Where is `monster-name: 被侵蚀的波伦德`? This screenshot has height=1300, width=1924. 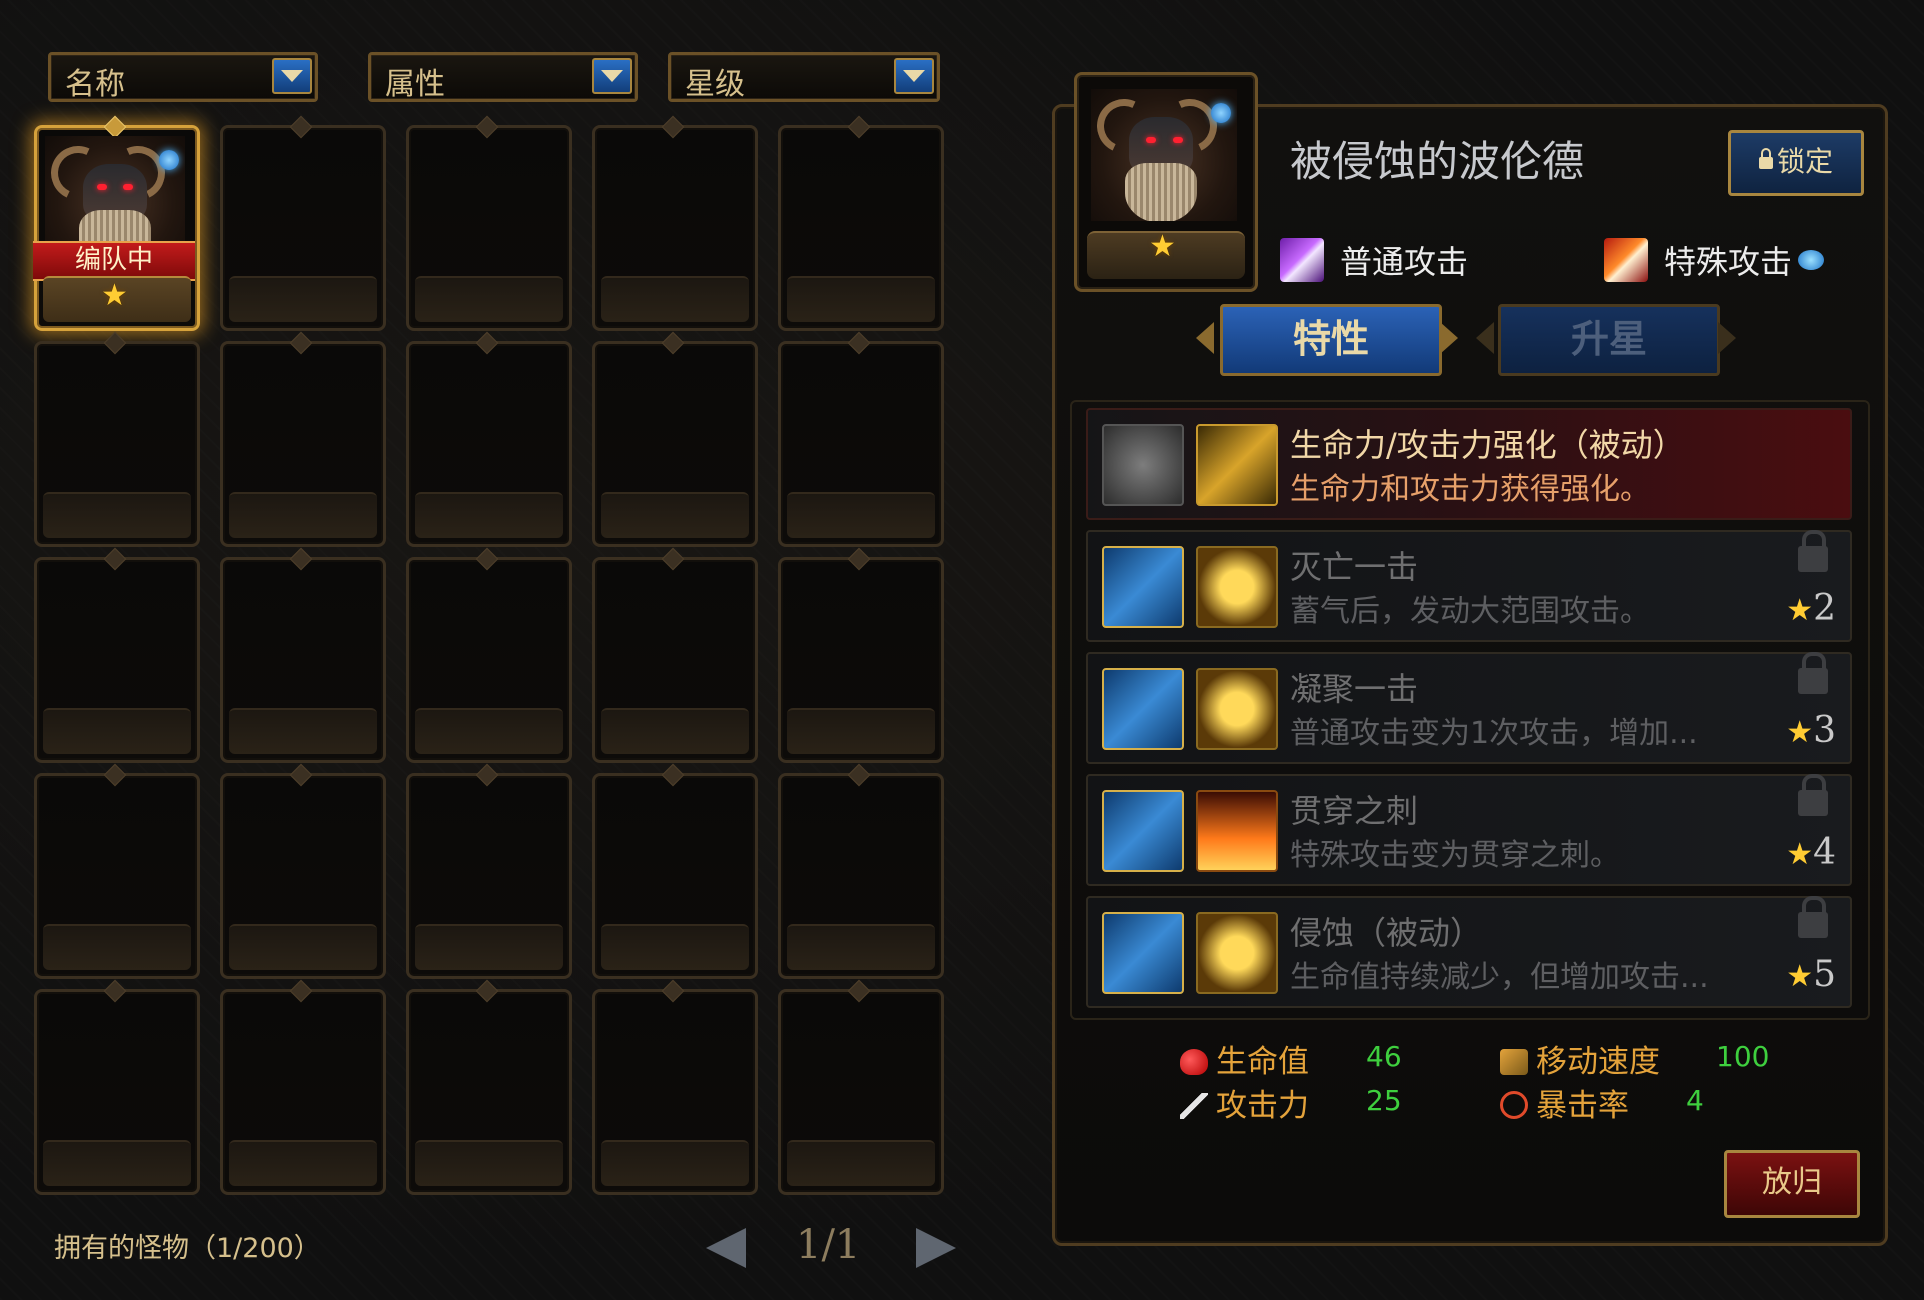
monster-name: 被侵蚀的波伦德 is located at coordinates (1437, 161).